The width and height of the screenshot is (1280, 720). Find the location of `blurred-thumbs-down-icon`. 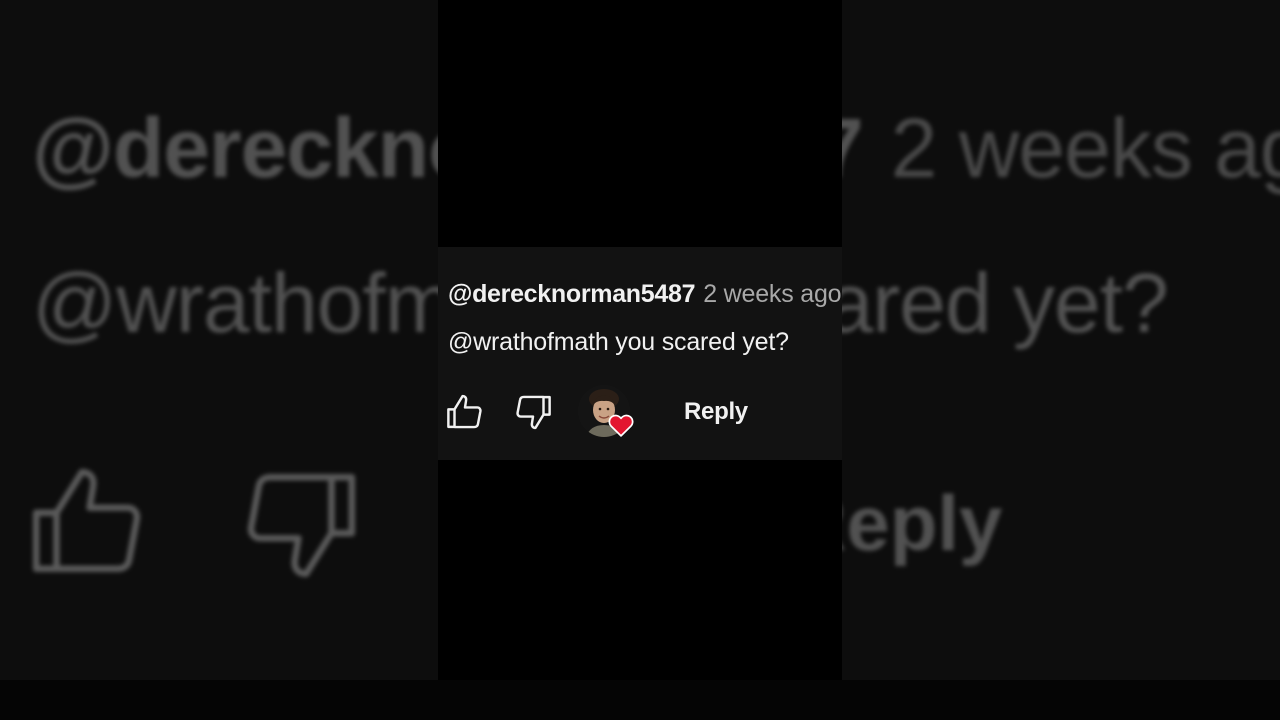

blurred-thumbs-down-icon is located at coordinates (301, 525).